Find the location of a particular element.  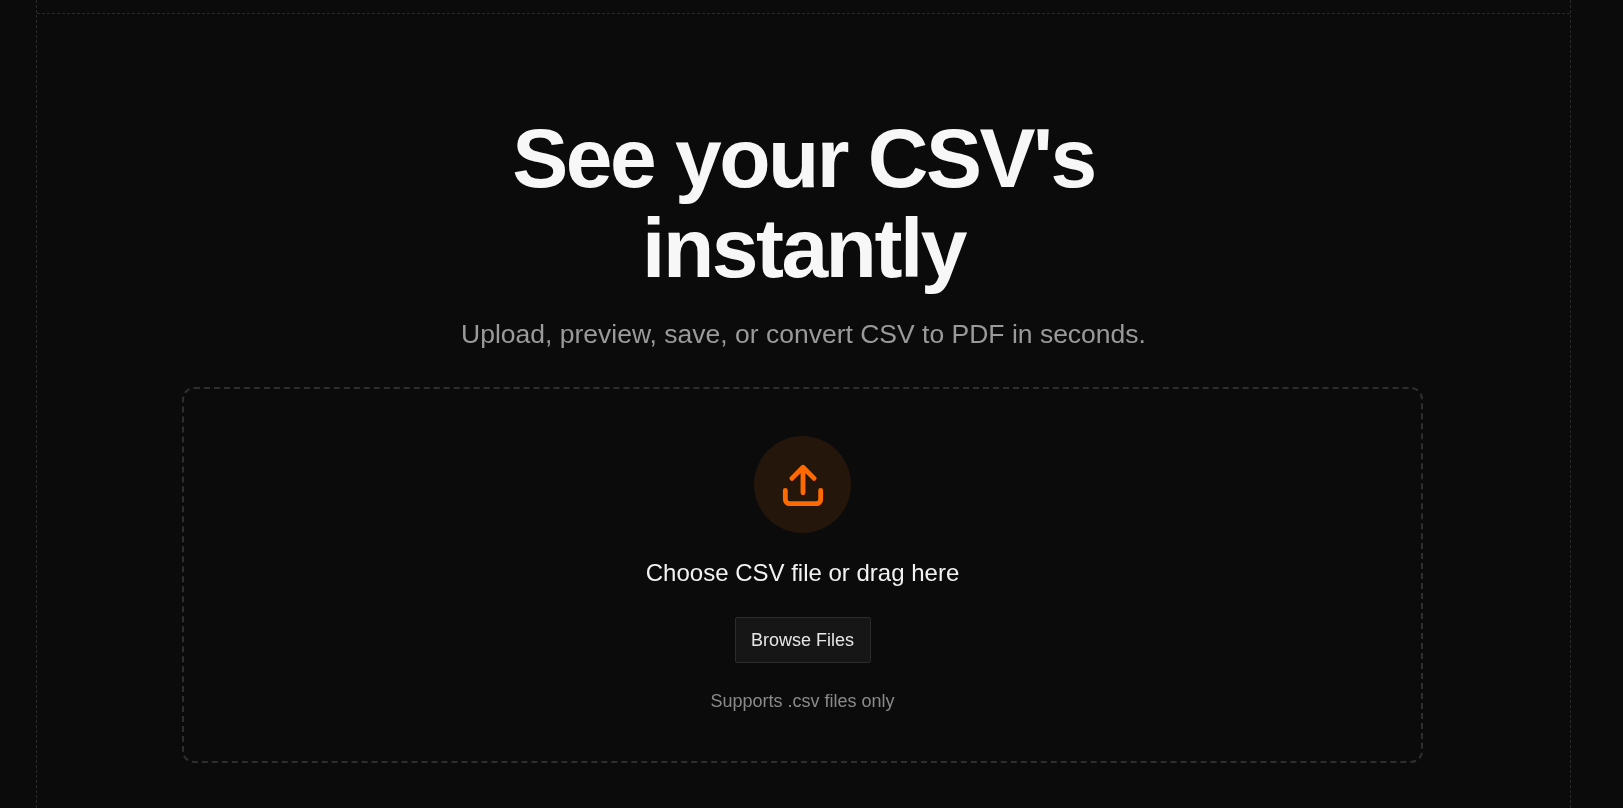

hero-subtitle: Upload, preview, save, or convert CSV to PDF in seconds. is located at coordinates (803, 334).